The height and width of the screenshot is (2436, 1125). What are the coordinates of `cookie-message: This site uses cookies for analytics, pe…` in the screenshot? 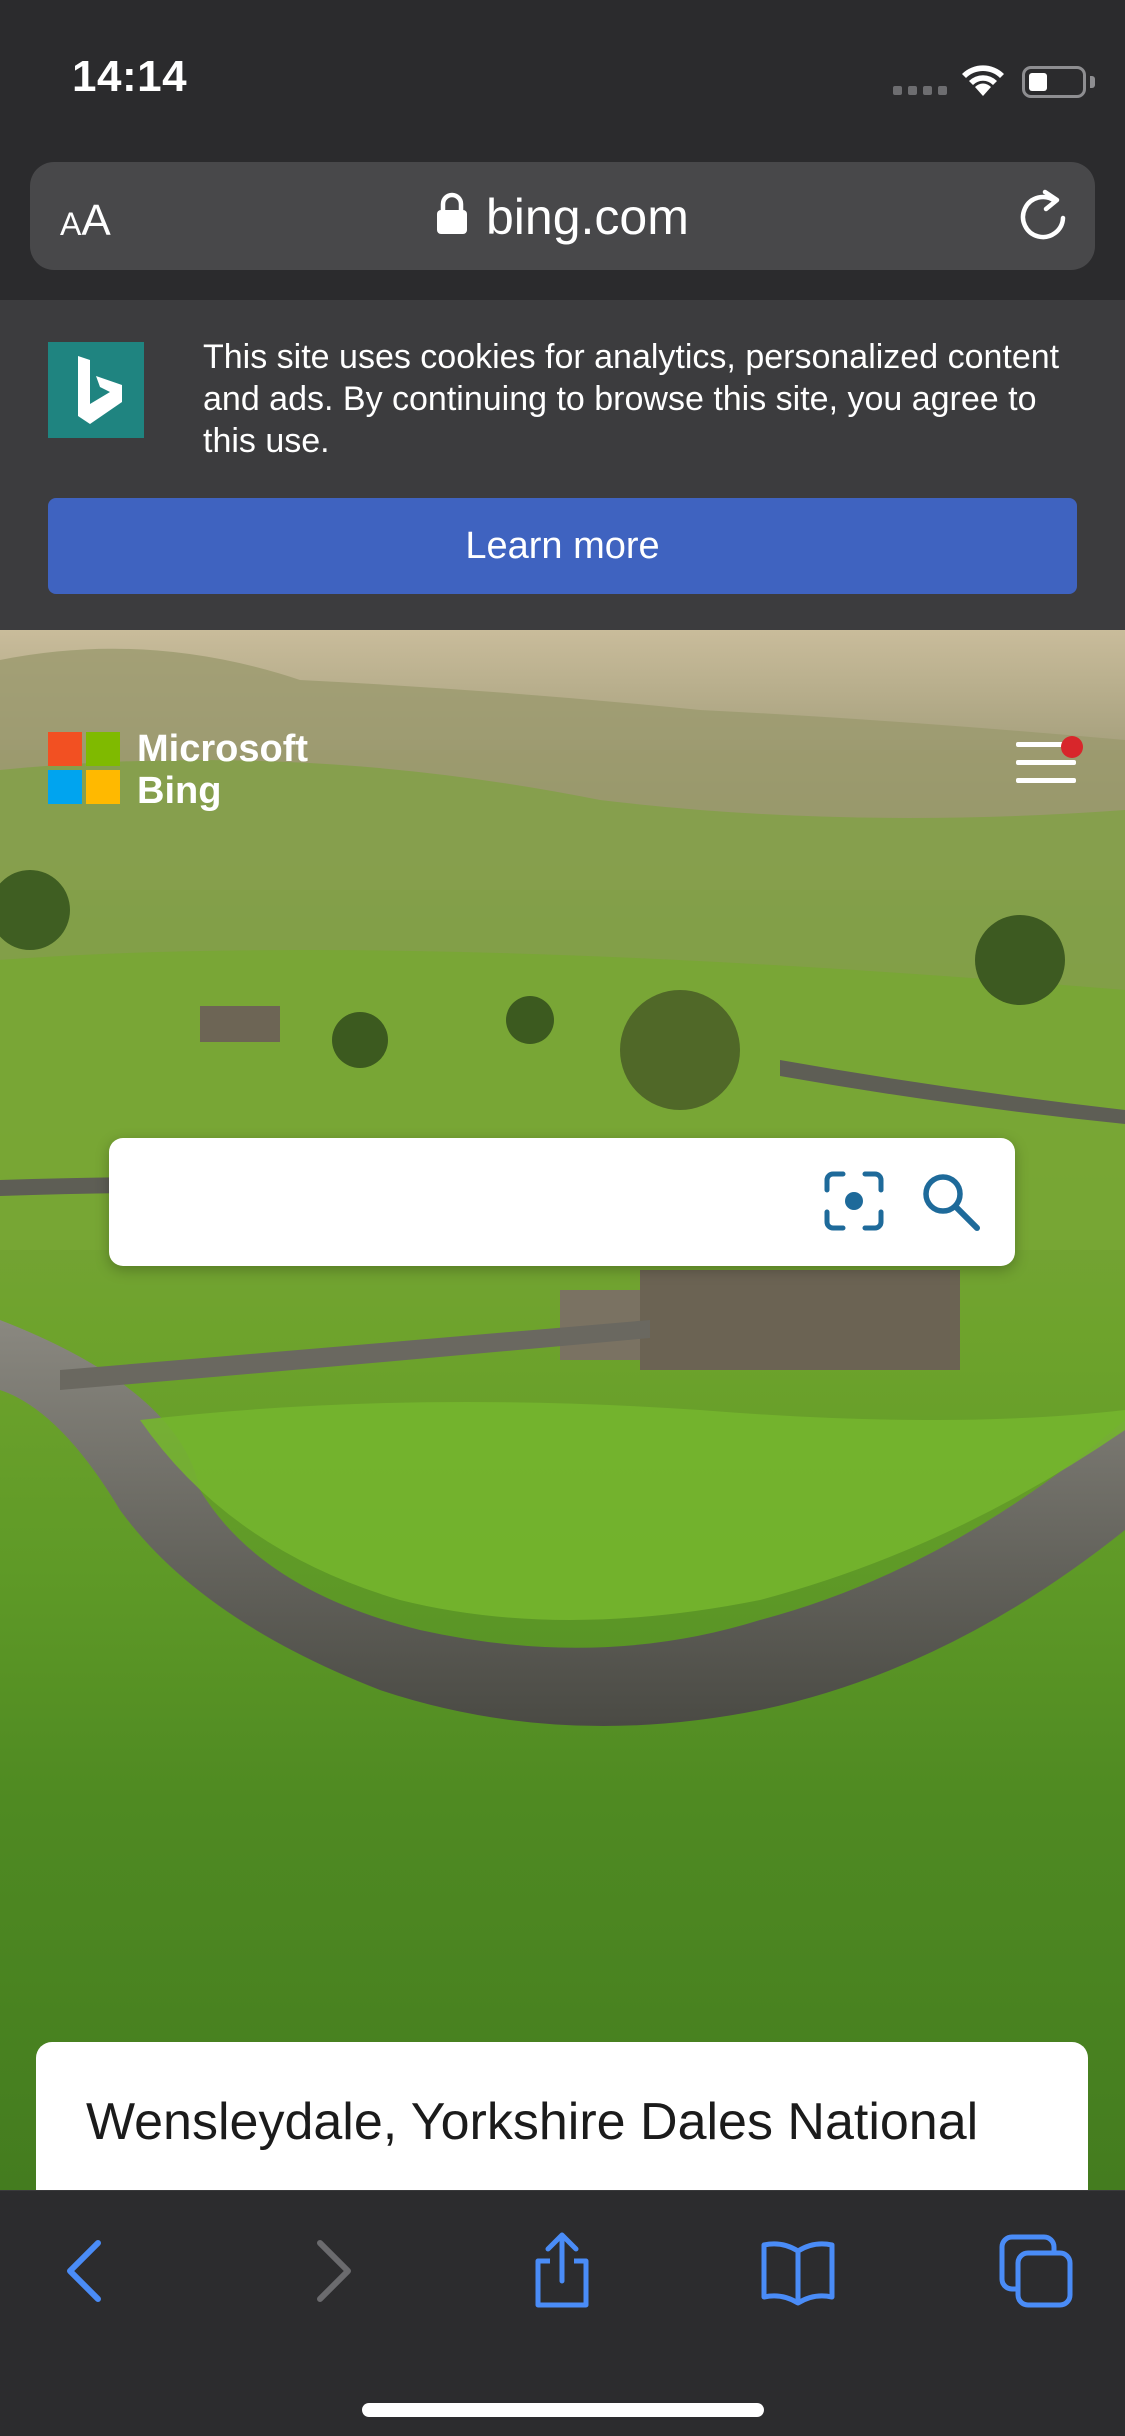 It's located at (631, 399).